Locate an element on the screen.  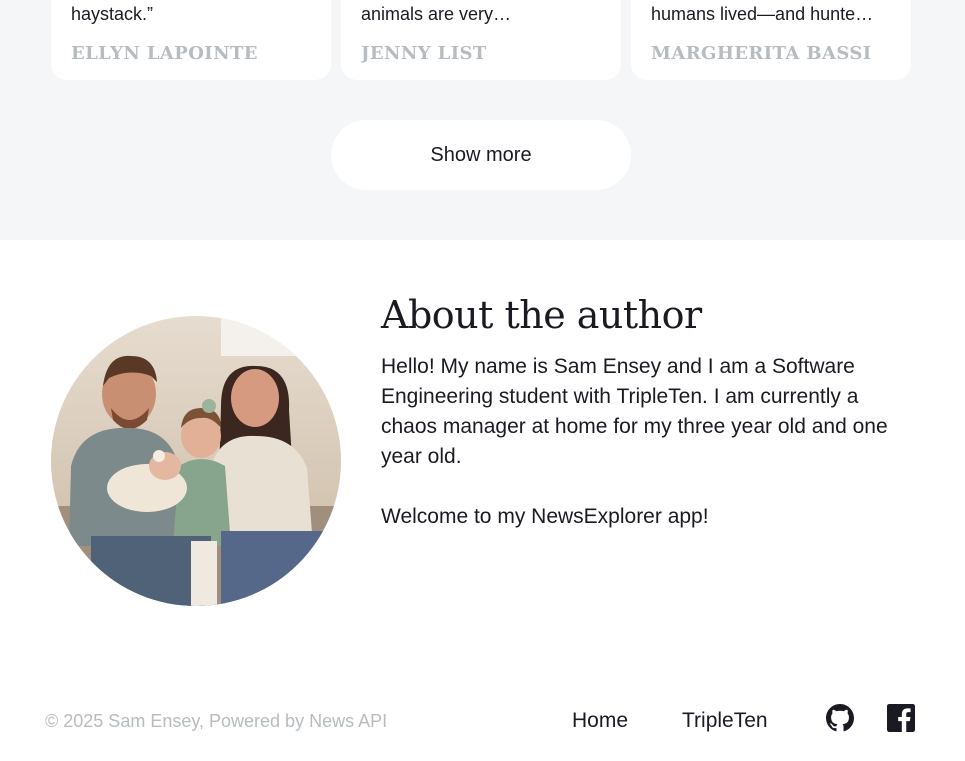
show-more-button: Show more is located at coordinates (481, 155).